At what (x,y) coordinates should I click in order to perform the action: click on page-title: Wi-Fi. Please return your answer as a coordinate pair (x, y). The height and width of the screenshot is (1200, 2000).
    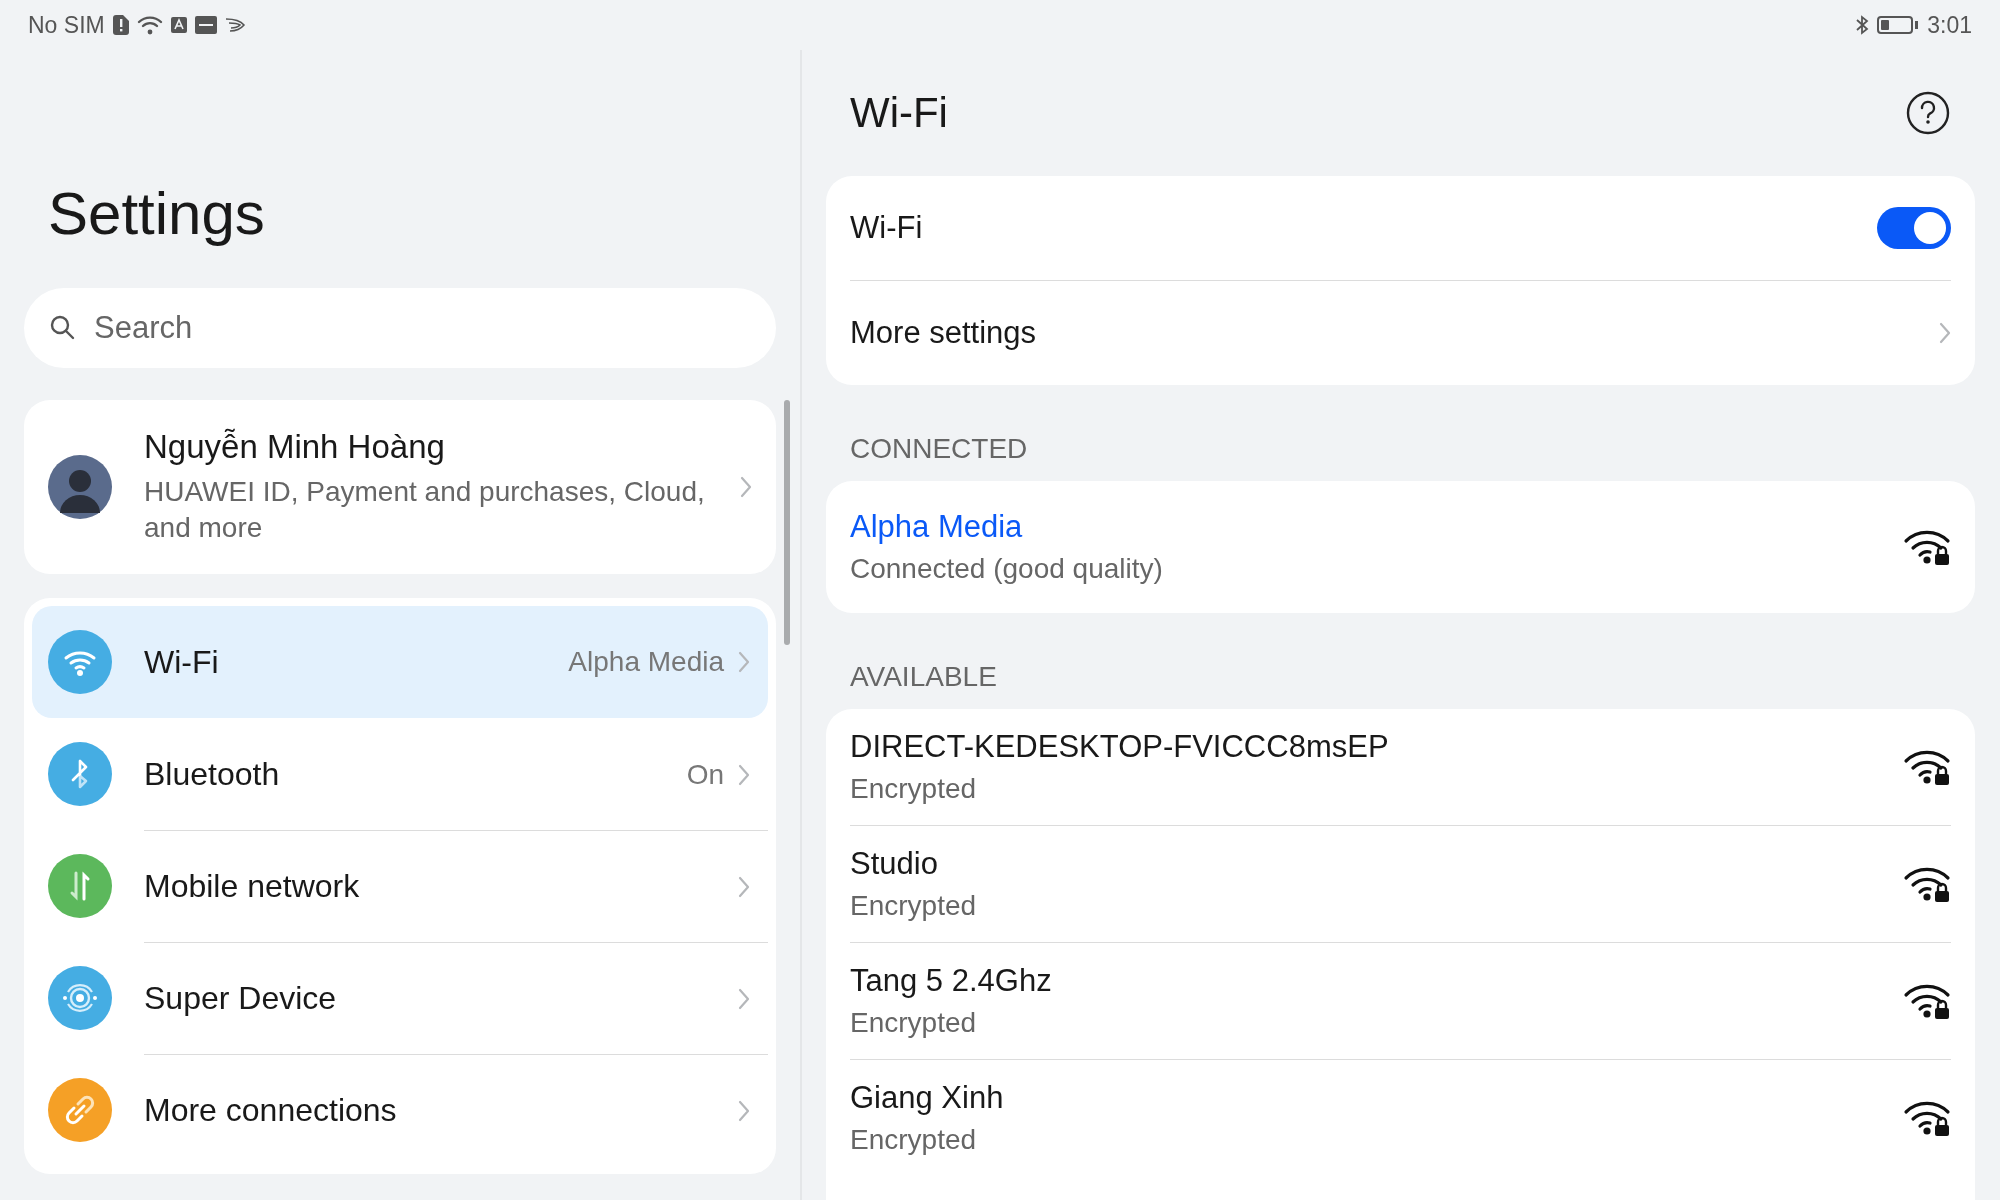
    Looking at the image, I should click on (899, 113).